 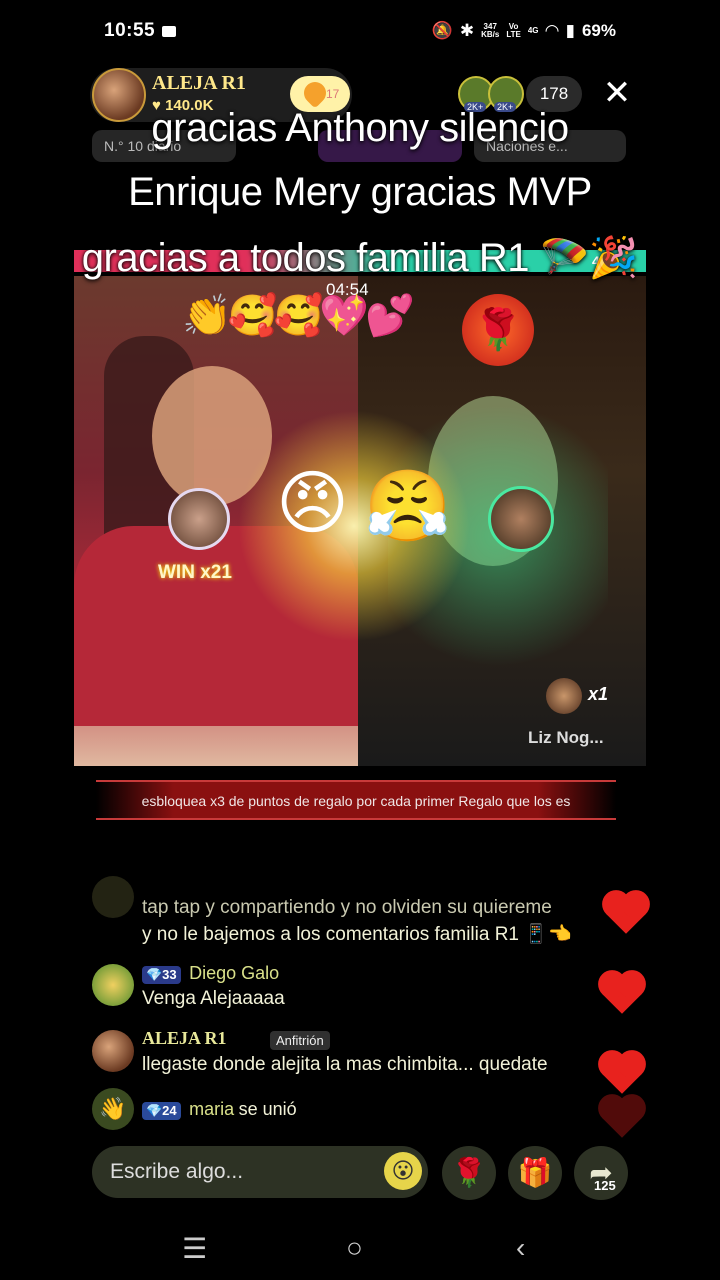 I want to click on chat-header: 💎33 Diego Galo, so click(x=210, y=973).